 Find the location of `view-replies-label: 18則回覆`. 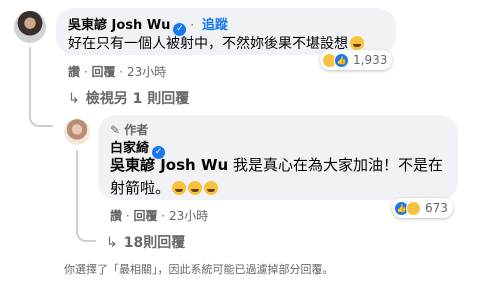

view-replies-label: 18則回覆 is located at coordinates (154, 243).